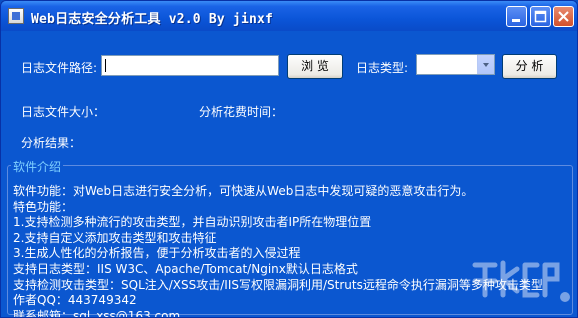  What do you see at coordinates (97, 313) in the screenshot?
I see `intro-line: 联系邮箱：sql_xss@163.com` at bounding box center [97, 313].